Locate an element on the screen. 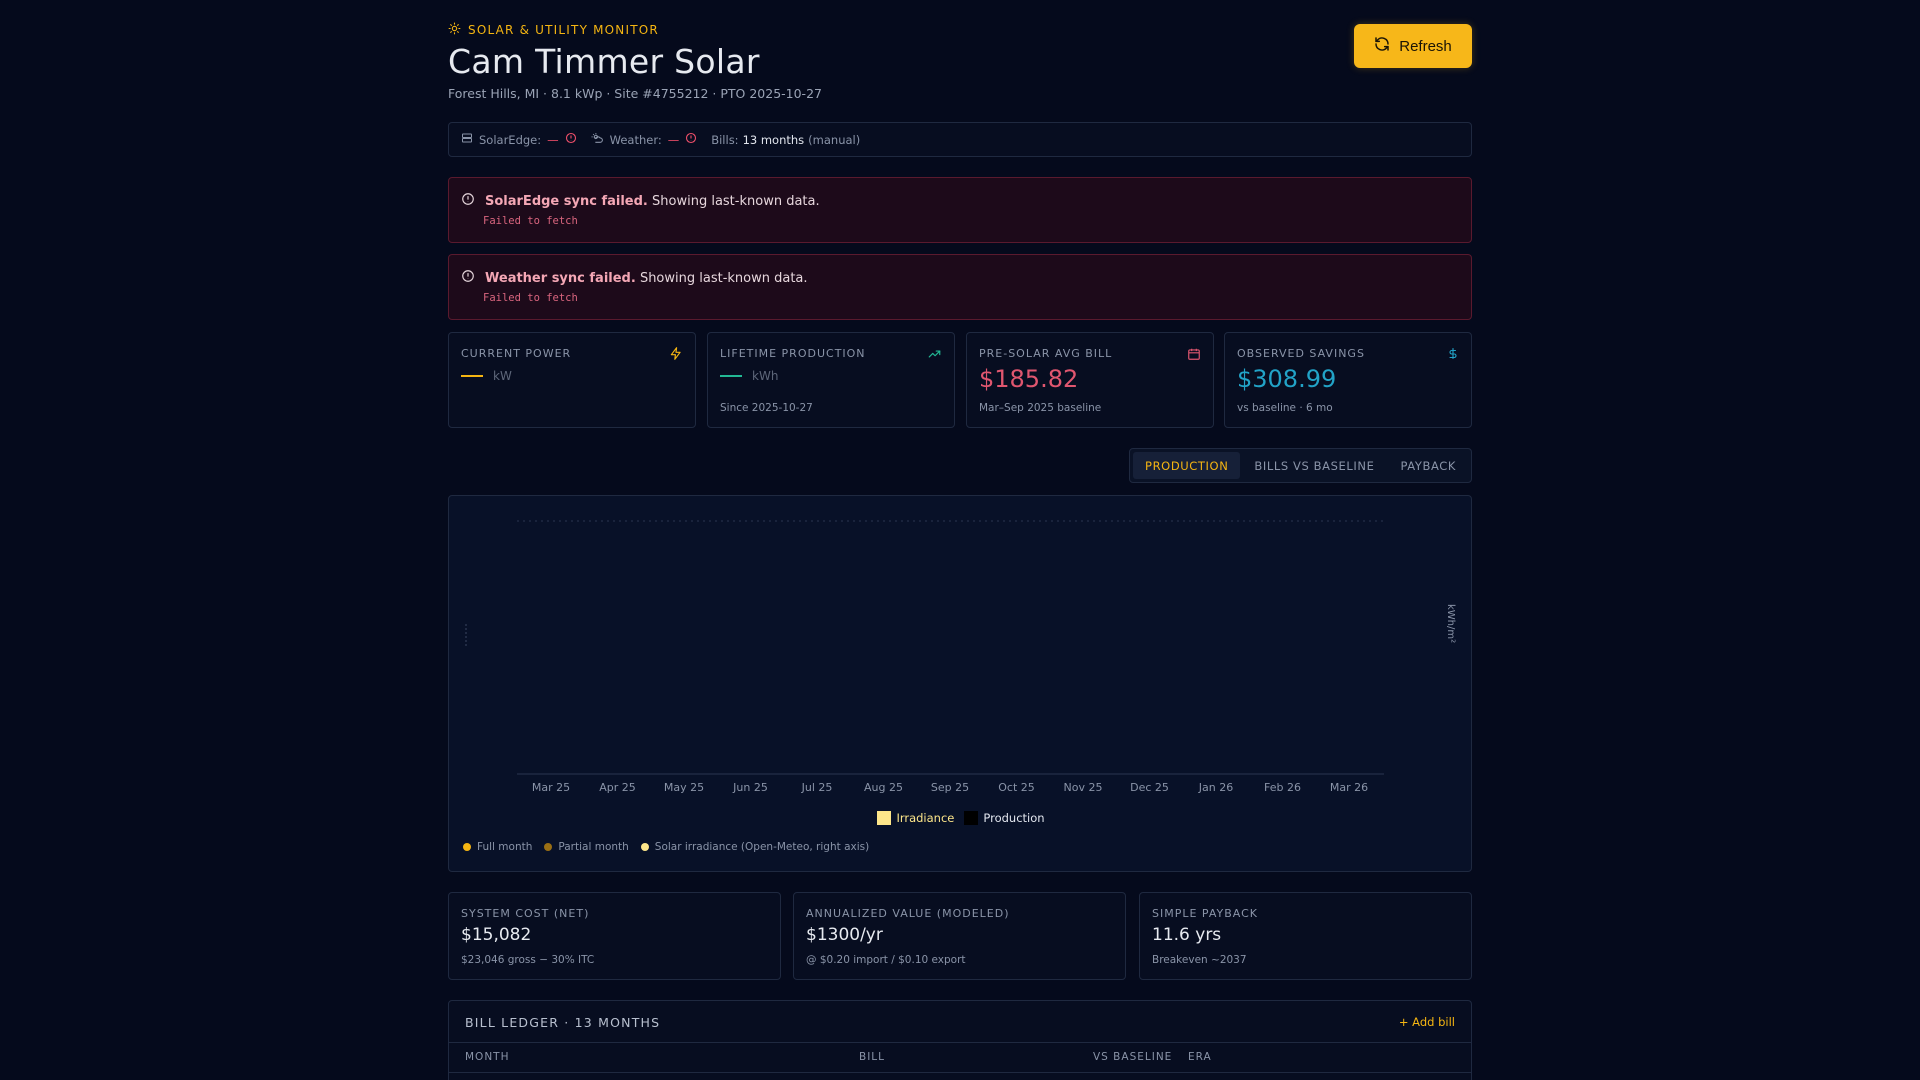  weather-value: — is located at coordinates (673, 139).